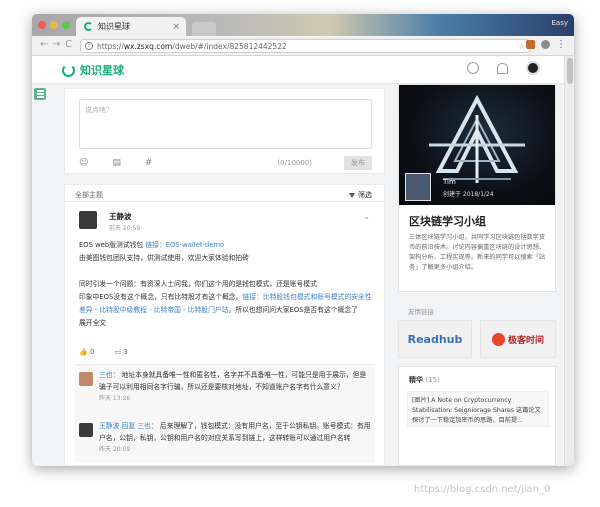 This screenshot has height=507, width=600. What do you see at coordinates (358, 163) in the screenshot?
I see `publish-button: 发布` at bounding box center [358, 163].